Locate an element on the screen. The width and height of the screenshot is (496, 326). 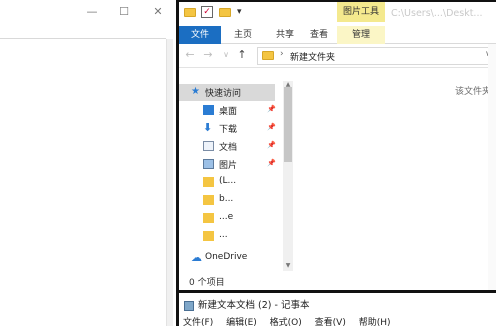
picture-tools-header: 图片工具 is located at coordinates (361, 12).